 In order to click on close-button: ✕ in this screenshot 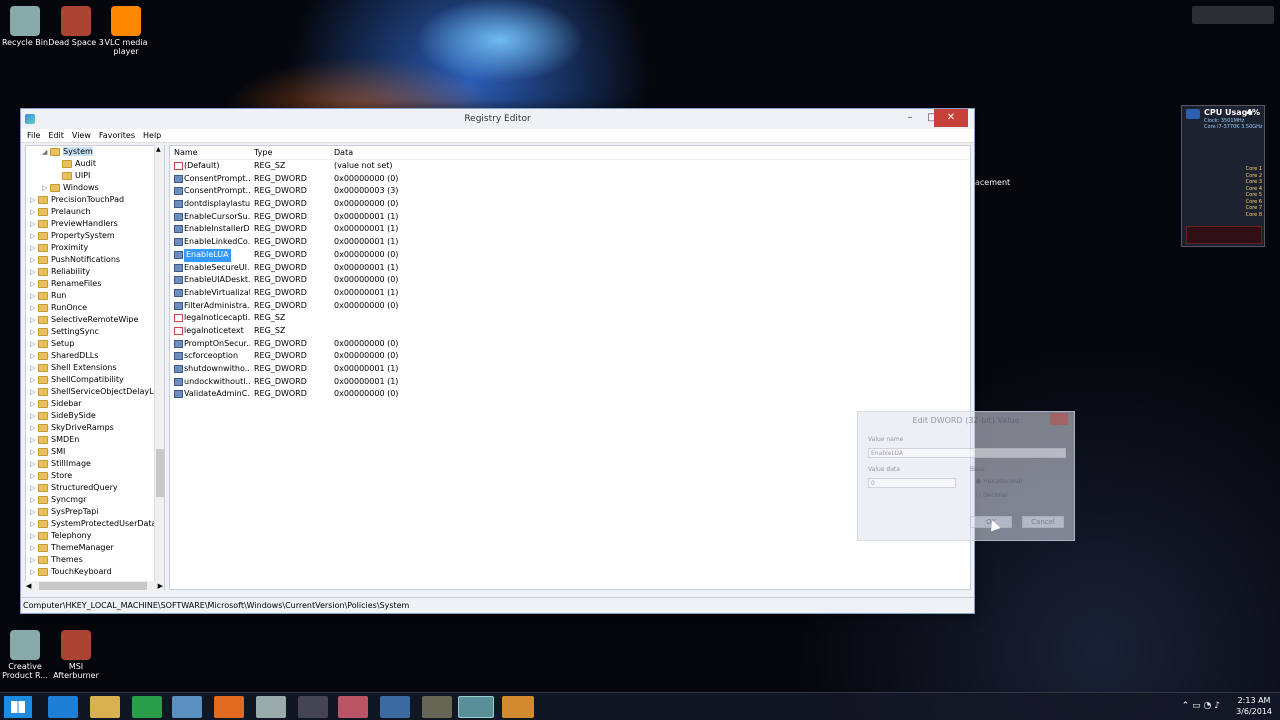, I will do `click(951, 118)`.